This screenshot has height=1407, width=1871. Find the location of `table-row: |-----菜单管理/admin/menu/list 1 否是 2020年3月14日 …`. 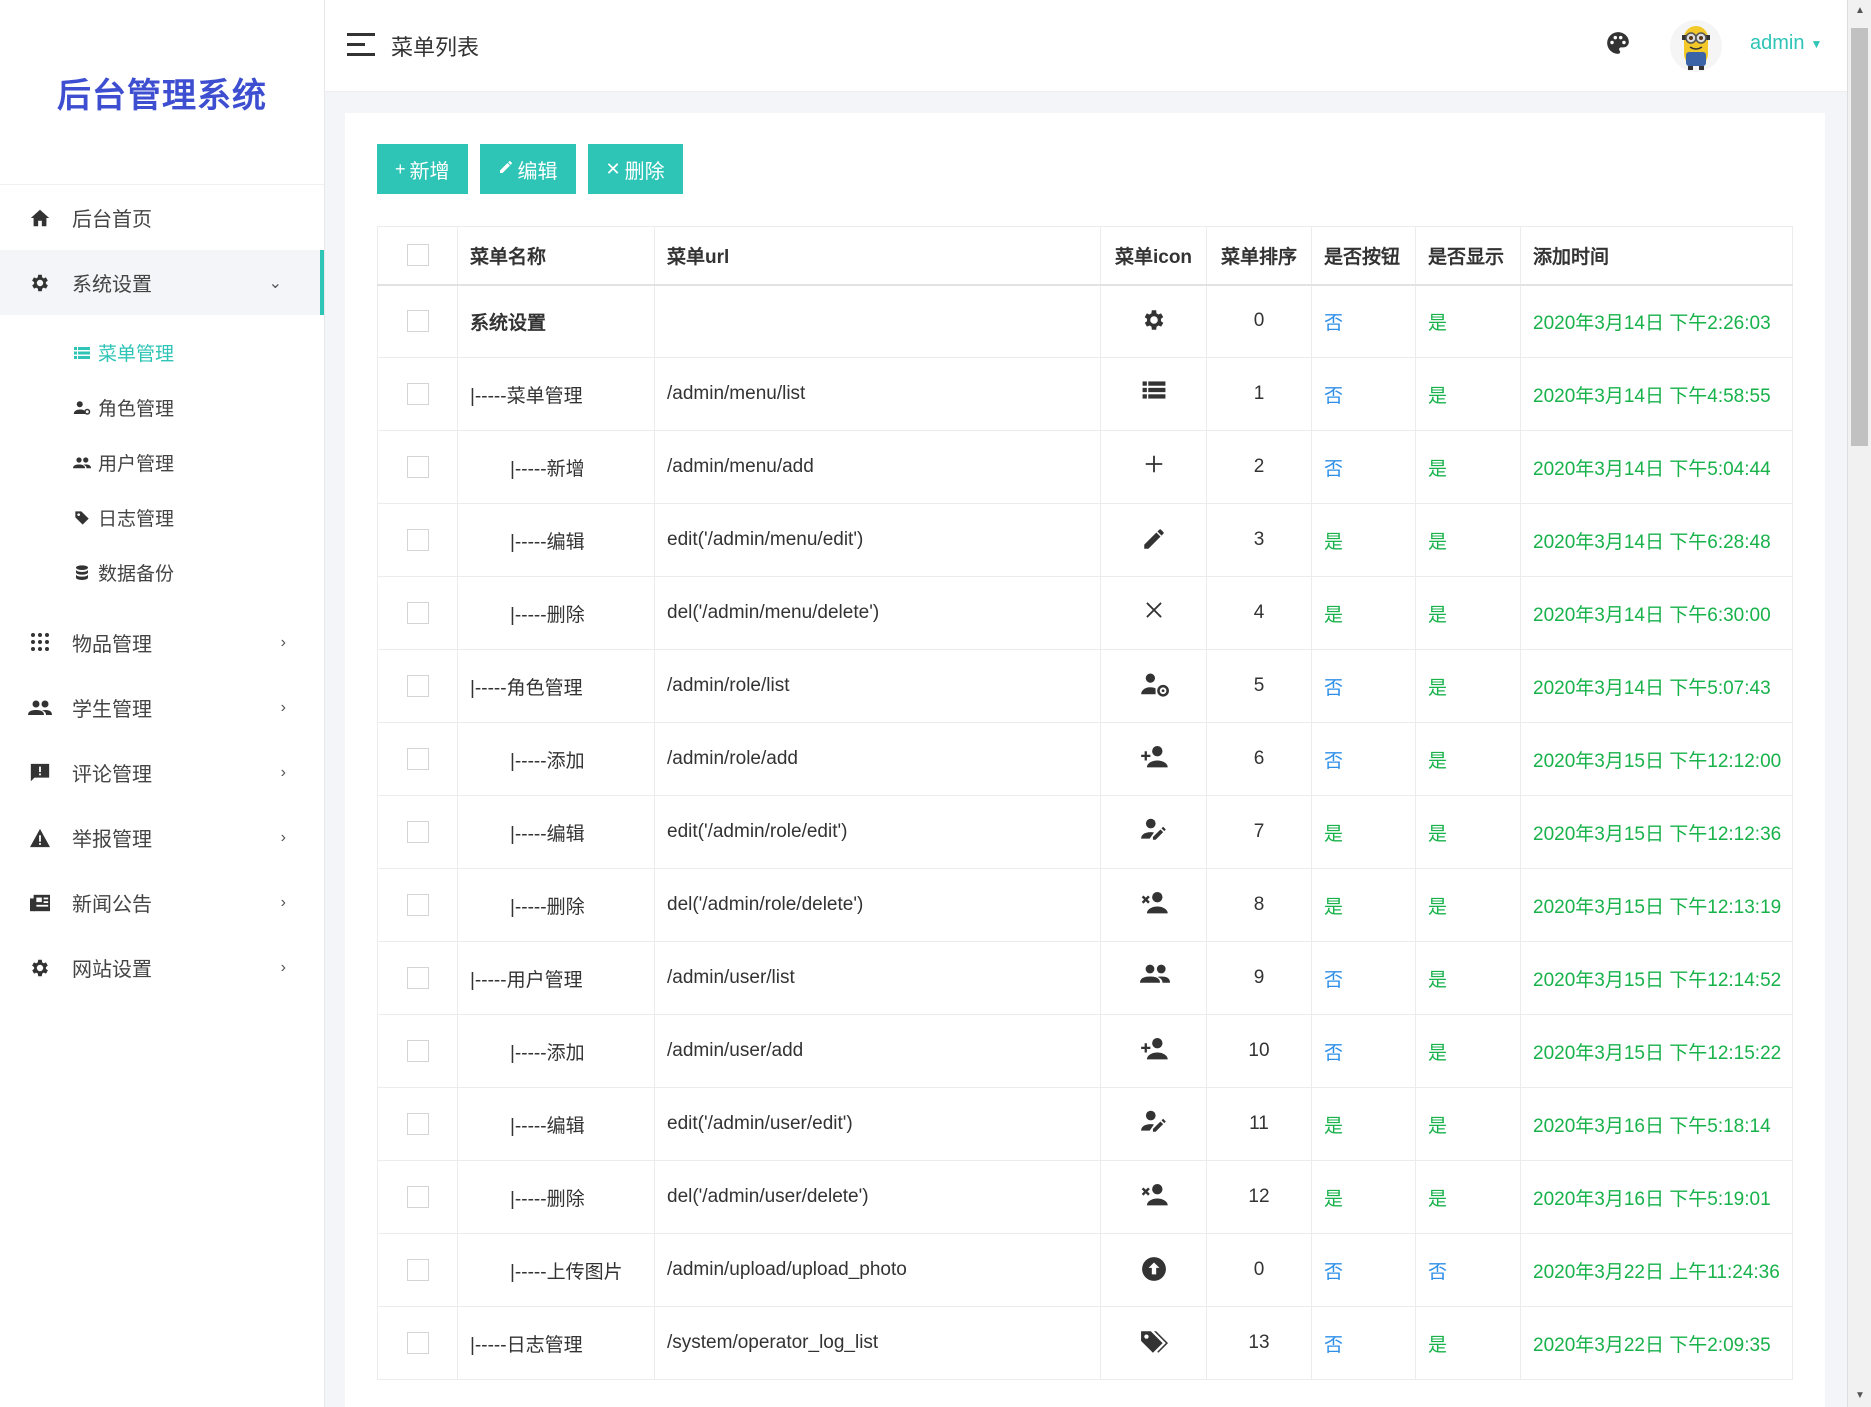

table-row: |-----菜单管理/admin/menu/list 1 否是 2020年3月14日 … is located at coordinates (1085, 394).